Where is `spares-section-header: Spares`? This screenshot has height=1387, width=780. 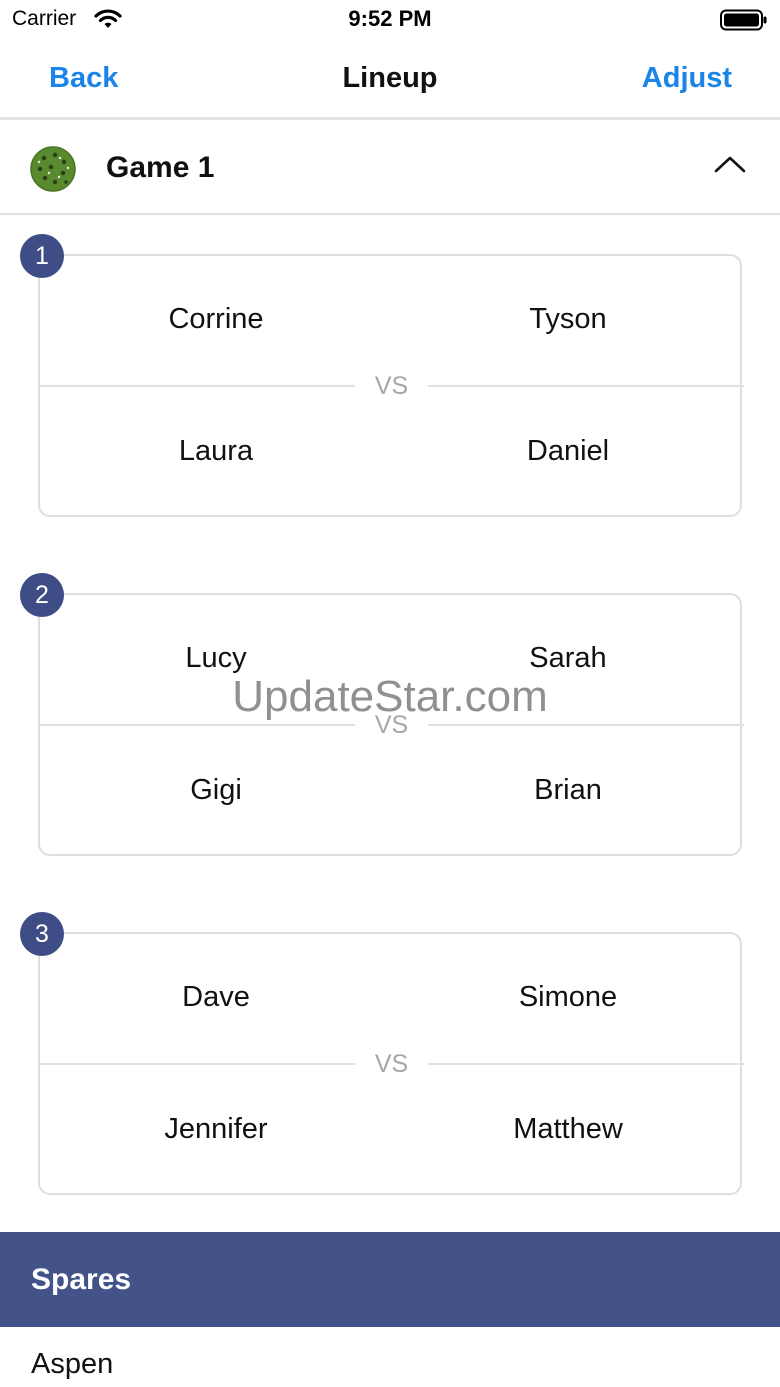
spares-section-header: Spares is located at coordinates (390, 1279).